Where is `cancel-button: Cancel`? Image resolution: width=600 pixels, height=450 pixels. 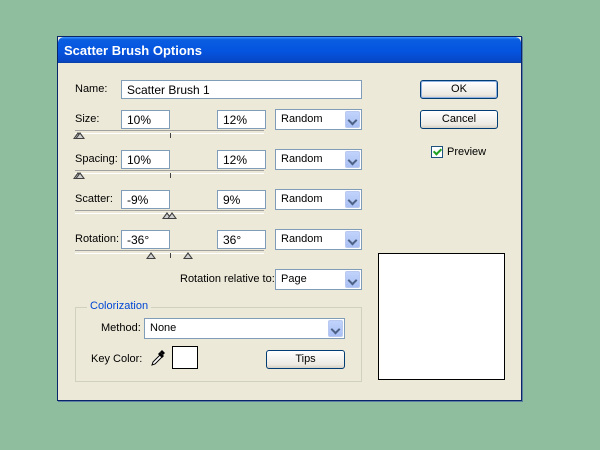
cancel-button: Cancel is located at coordinates (459, 119).